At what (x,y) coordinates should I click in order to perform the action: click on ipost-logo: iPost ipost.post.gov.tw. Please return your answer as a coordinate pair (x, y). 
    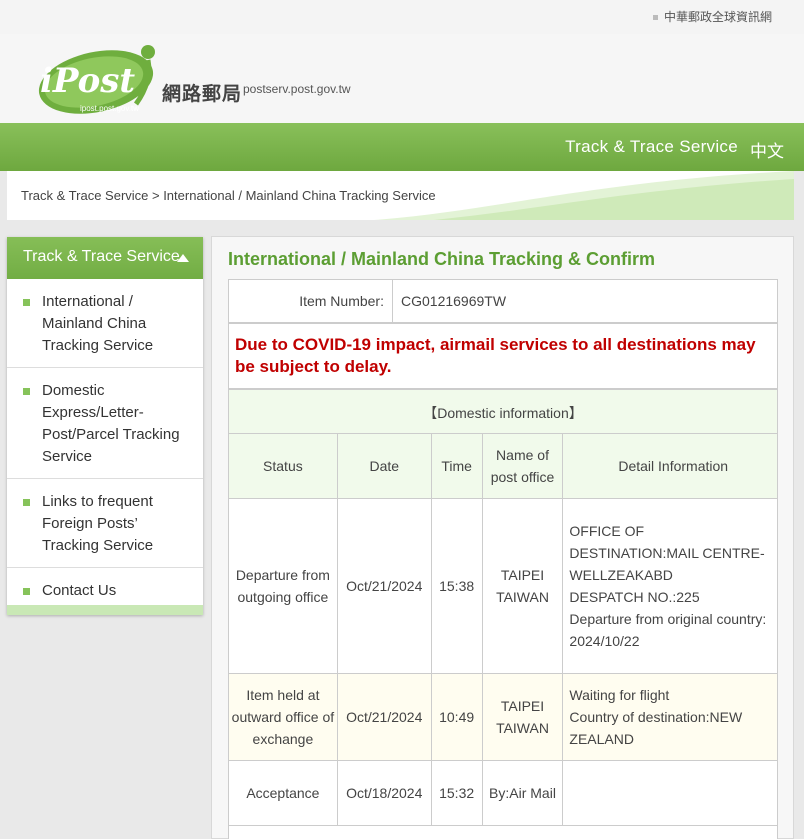
    Looking at the image, I should click on (98, 78).